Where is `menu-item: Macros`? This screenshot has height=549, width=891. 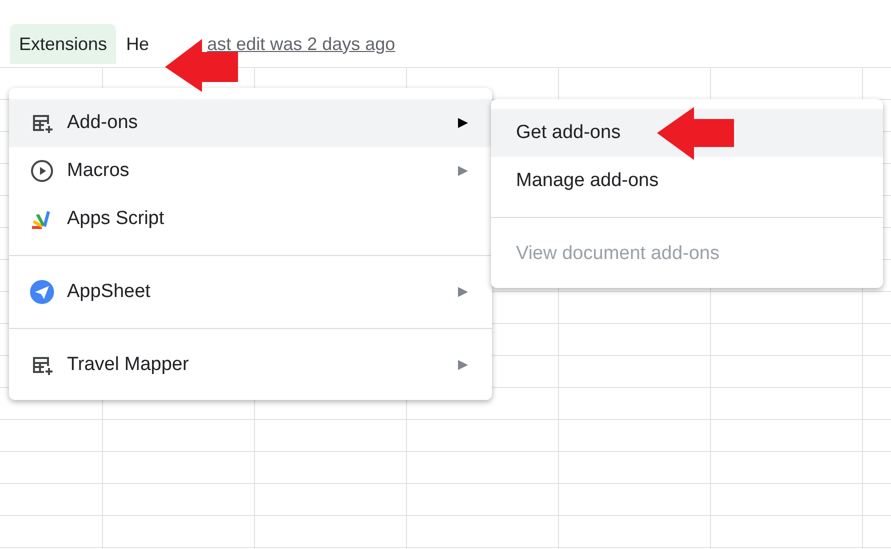 menu-item: Macros is located at coordinates (250, 171).